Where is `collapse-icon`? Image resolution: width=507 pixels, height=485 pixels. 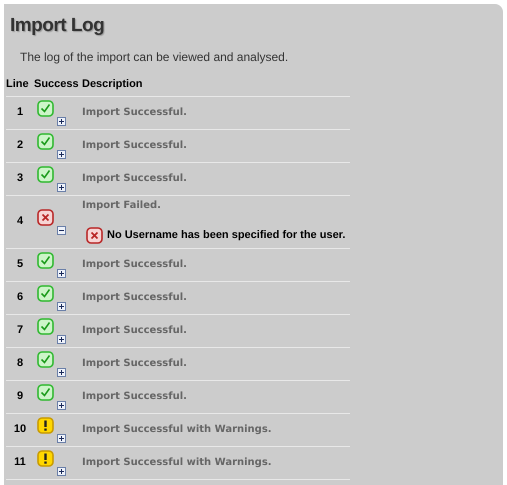 collapse-icon is located at coordinates (61, 230).